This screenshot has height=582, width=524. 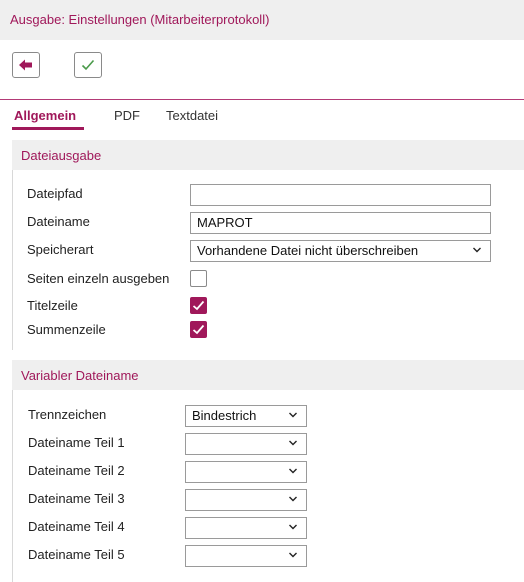 What do you see at coordinates (76, 442) in the screenshot?
I see `dateiname-teil-1-label: Dateiname Teil 1` at bounding box center [76, 442].